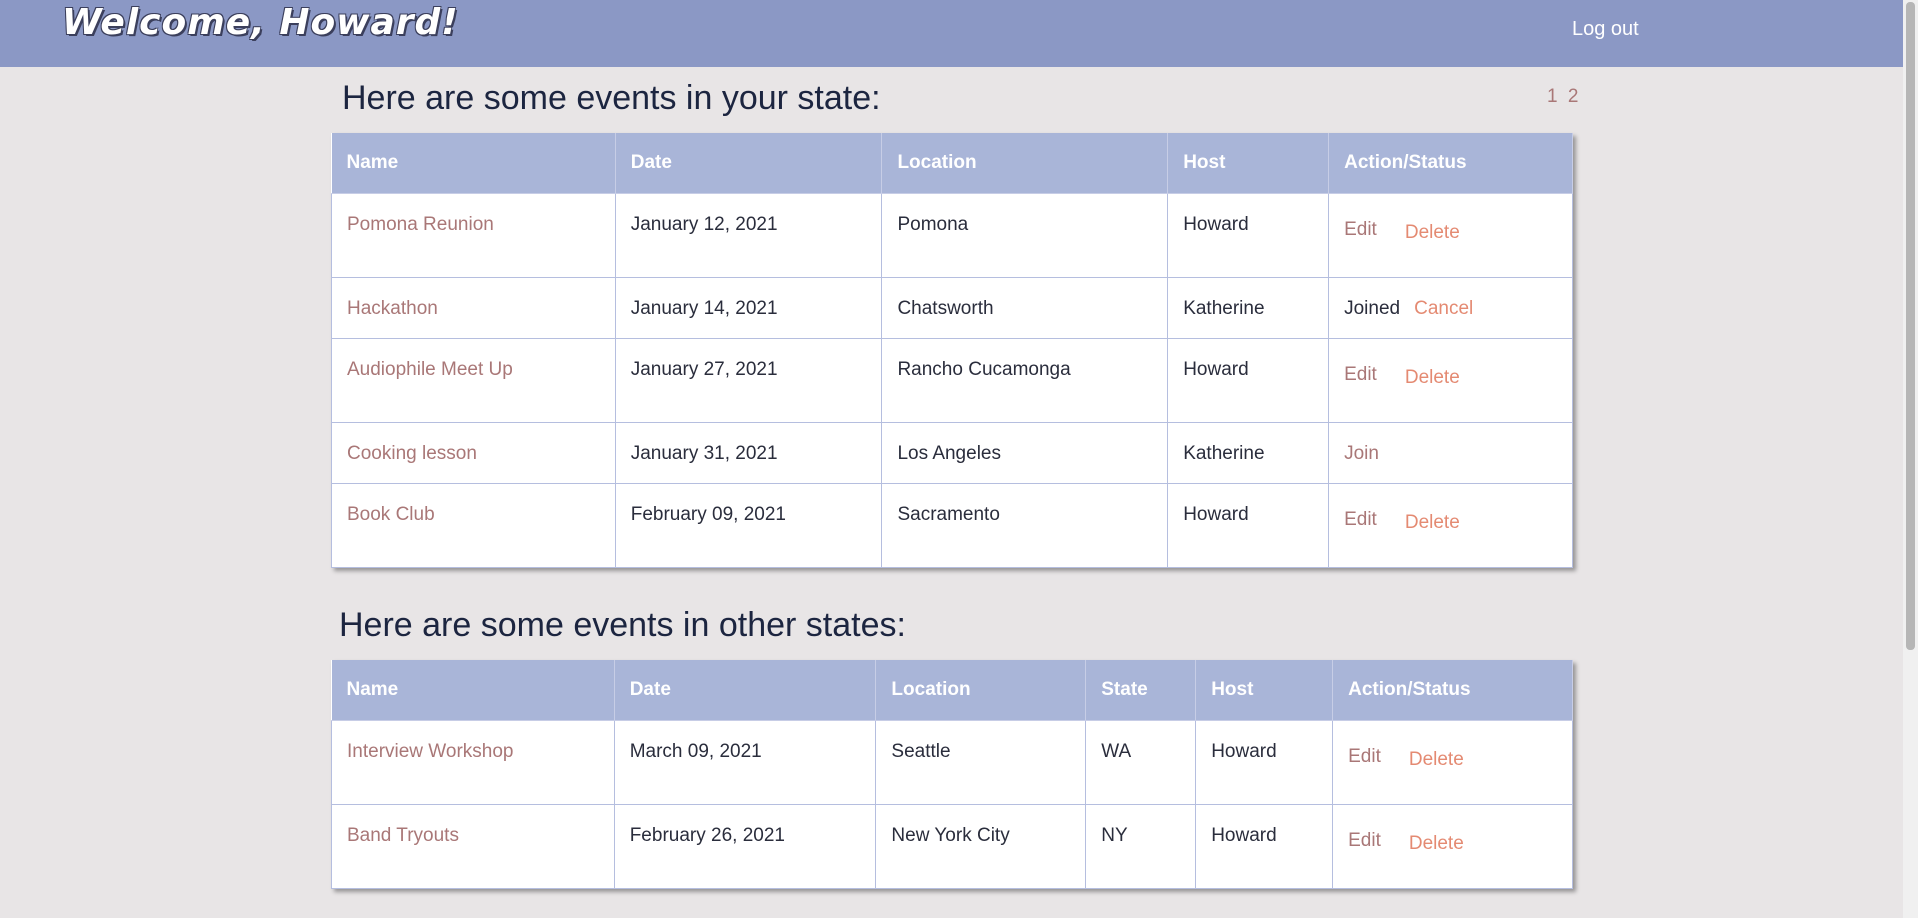 This screenshot has height=918, width=1918. Describe the element at coordinates (1025, 525) in the screenshot. I see `cell-location: Sacramento` at that location.